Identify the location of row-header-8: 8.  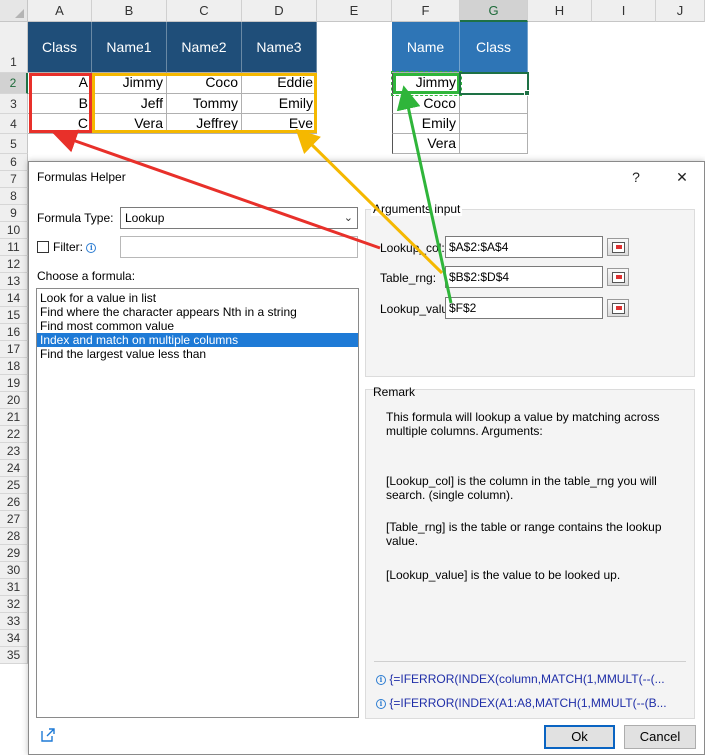
(14, 196).